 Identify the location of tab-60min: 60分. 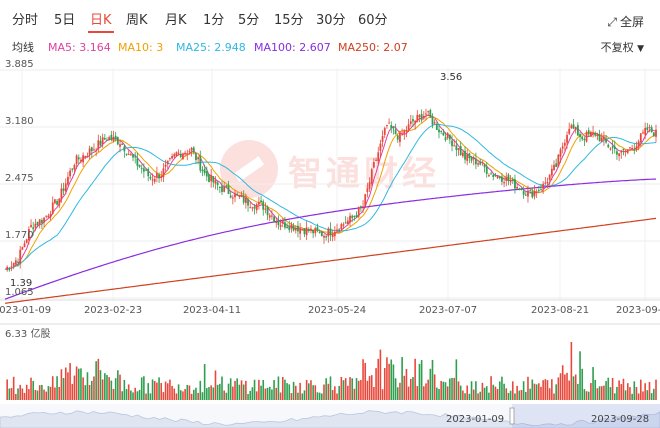
(373, 21).